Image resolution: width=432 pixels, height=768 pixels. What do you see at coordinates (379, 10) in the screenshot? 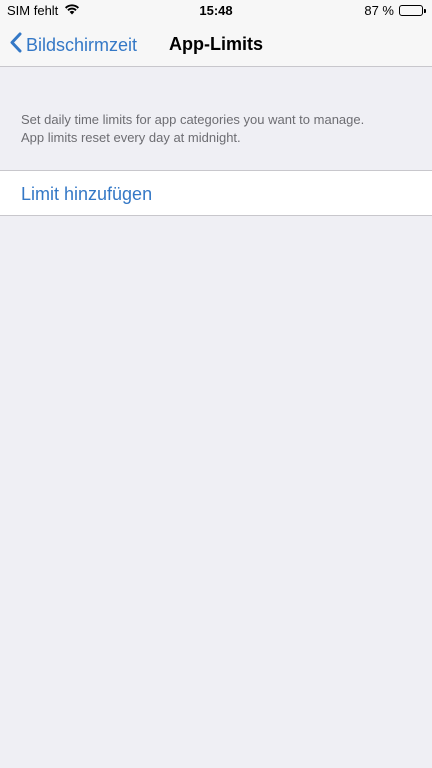
I see `battery-percent: 87 %` at bounding box center [379, 10].